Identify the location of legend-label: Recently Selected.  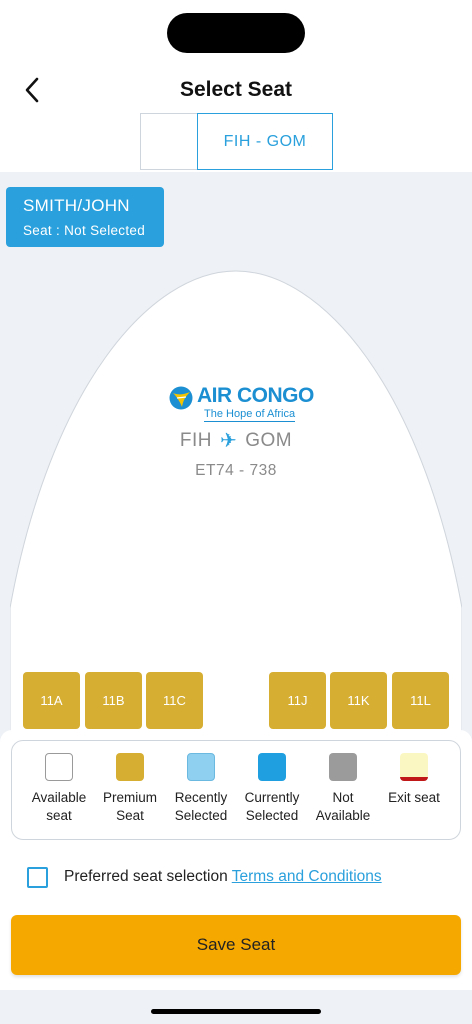
(201, 806).